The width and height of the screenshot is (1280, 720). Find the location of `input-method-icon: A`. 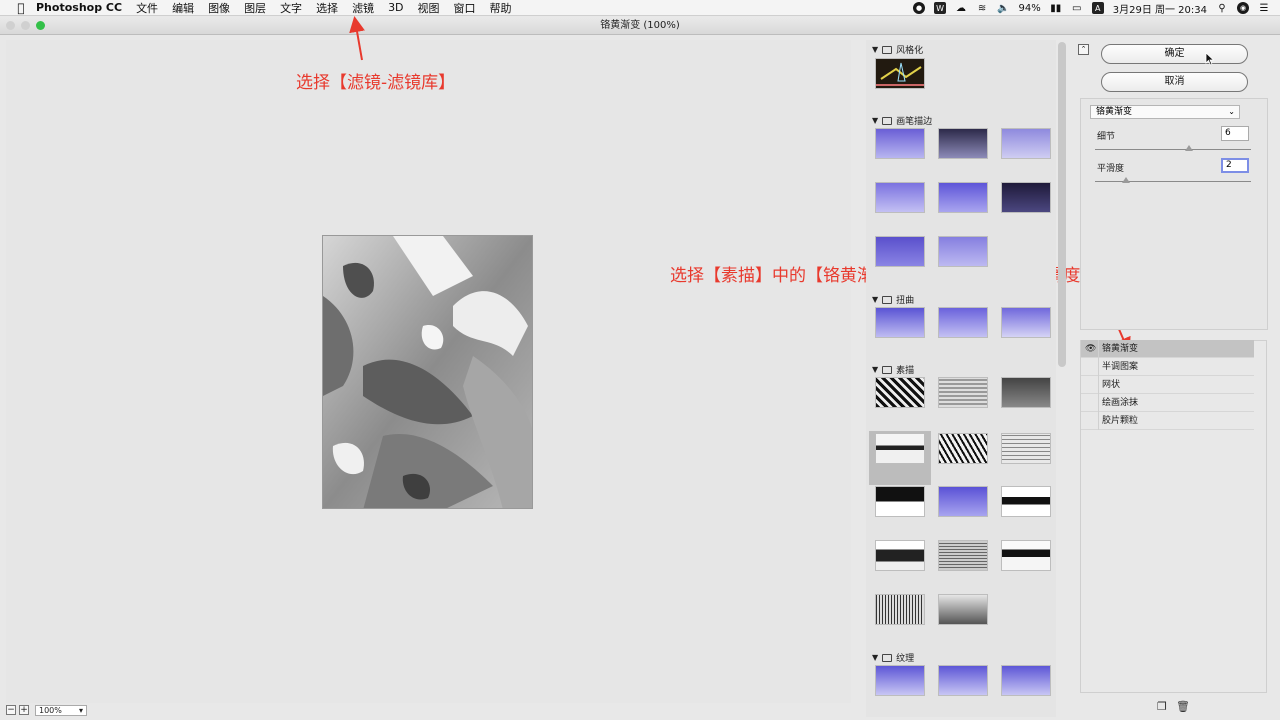

input-method-icon: A is located at coordinates (1097, 8).